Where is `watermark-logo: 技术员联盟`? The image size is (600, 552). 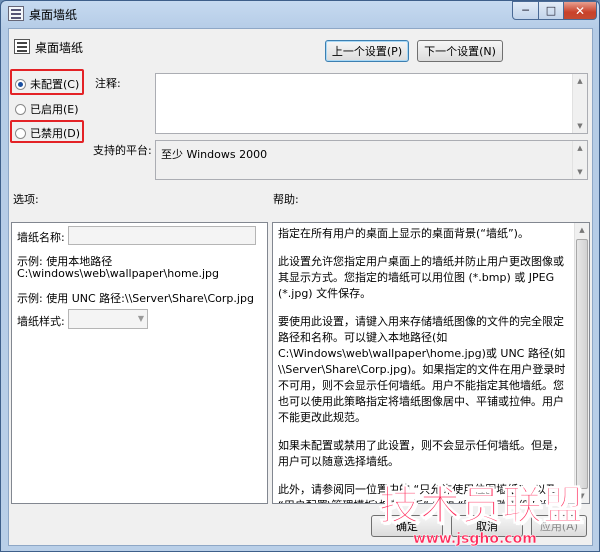 watermark-logo: 技术员联盟 is located at coordinates (481, 506).